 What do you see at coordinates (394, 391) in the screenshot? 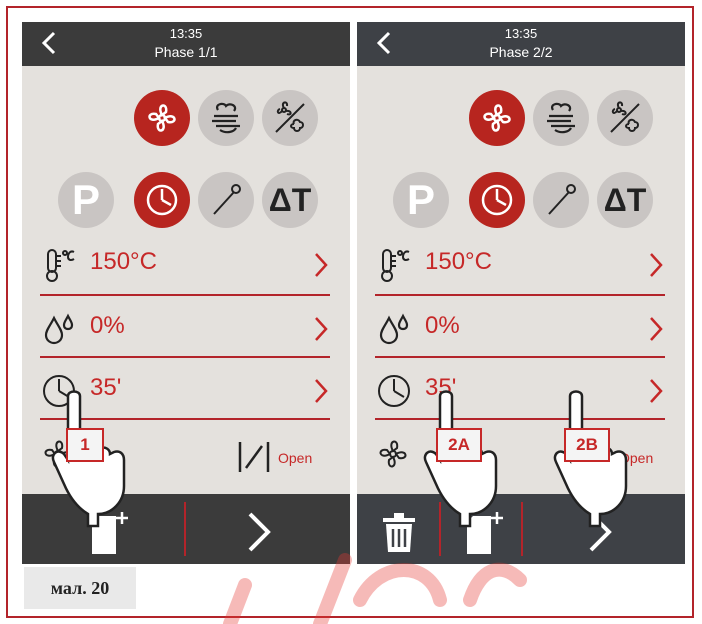
I see `clock-icon` at bounding box center [394, 391].